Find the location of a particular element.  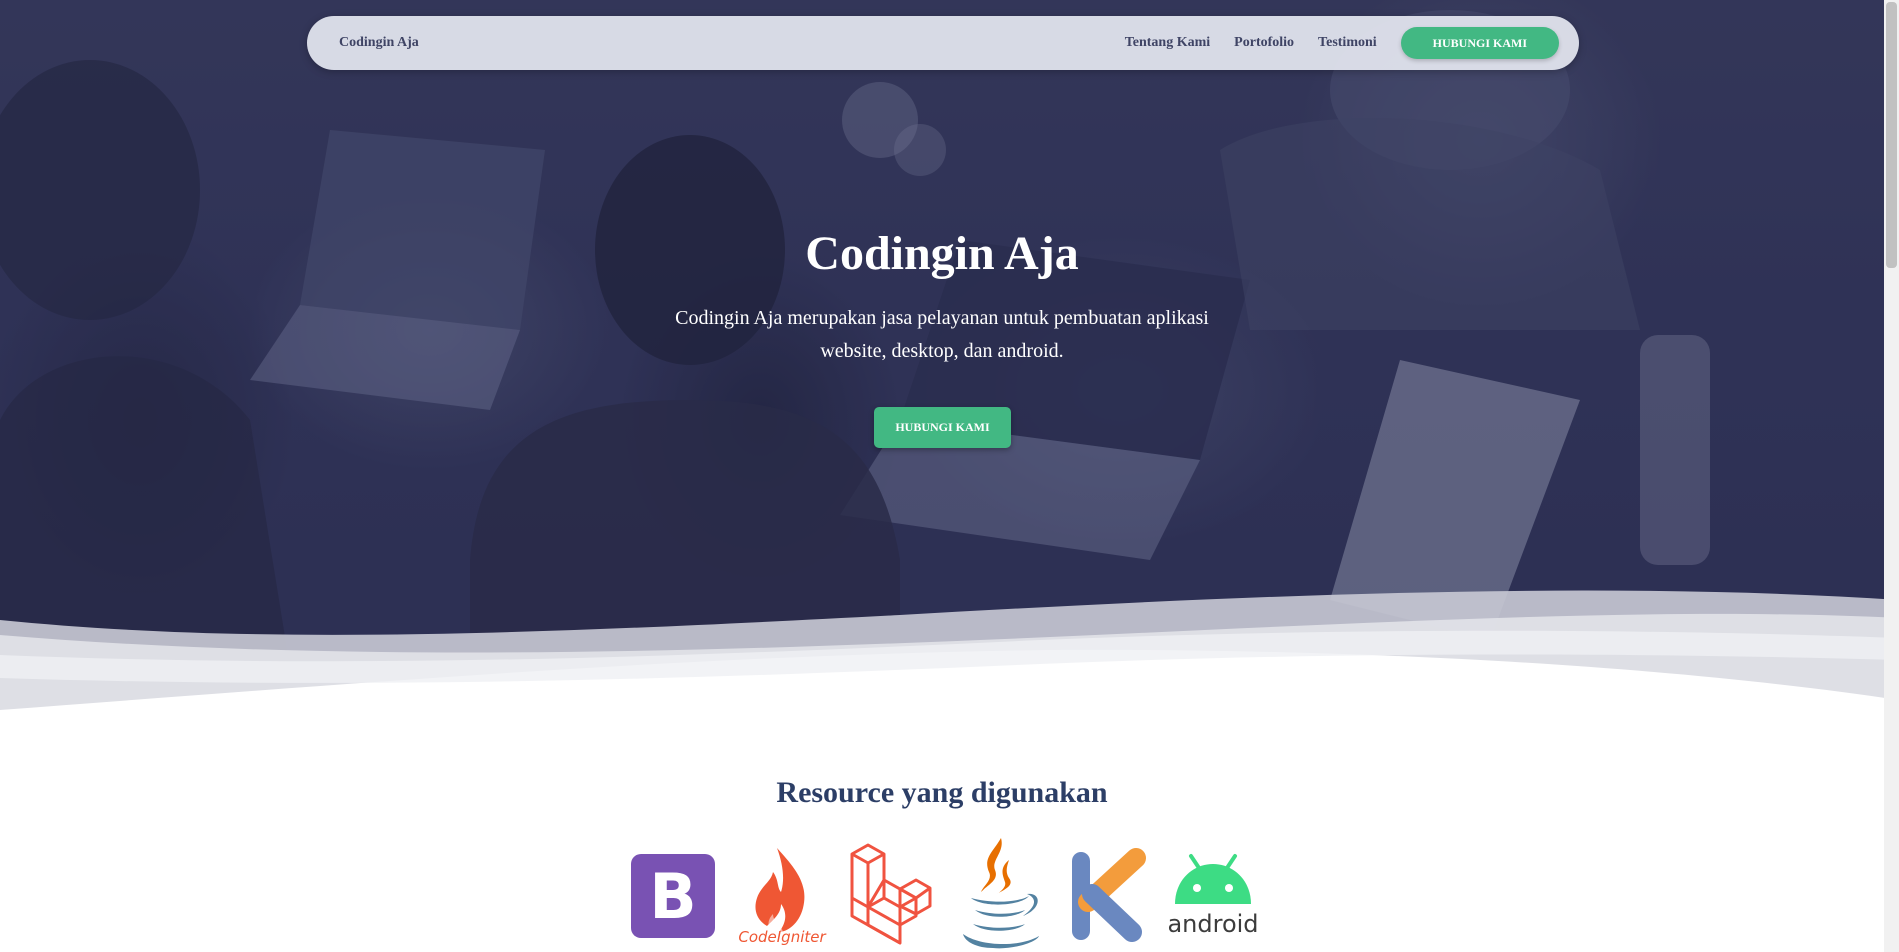

hero-contact-button: HUBUNGI KAMI is located at coordinates (942, 427).